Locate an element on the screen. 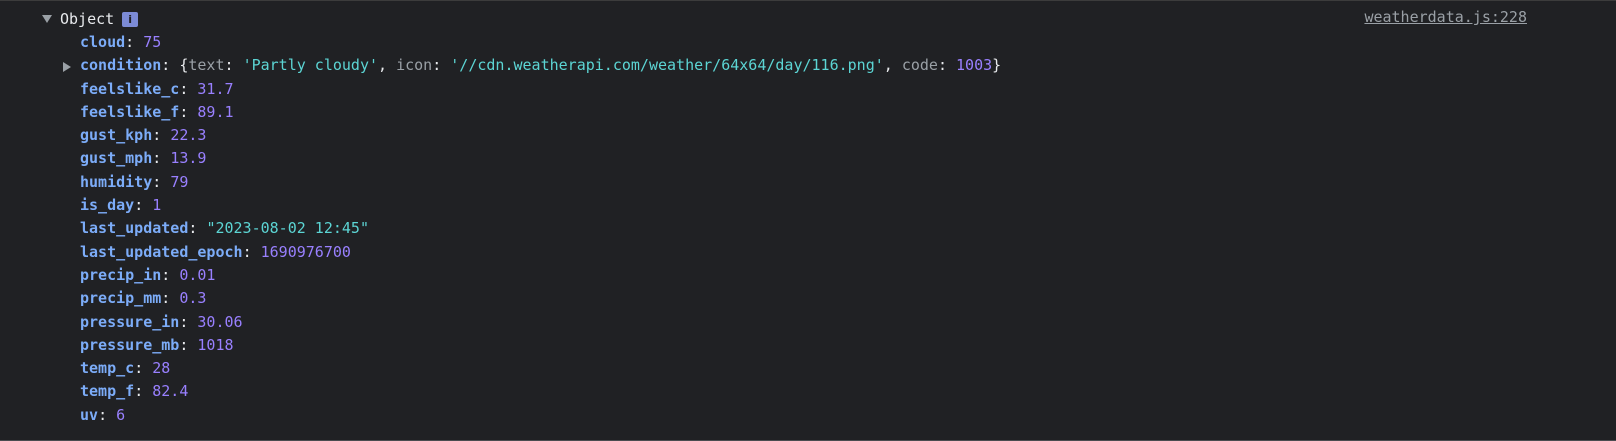 This screenshot has width=1616, height=441. property-key: uv is located at coordinates (89, 414).